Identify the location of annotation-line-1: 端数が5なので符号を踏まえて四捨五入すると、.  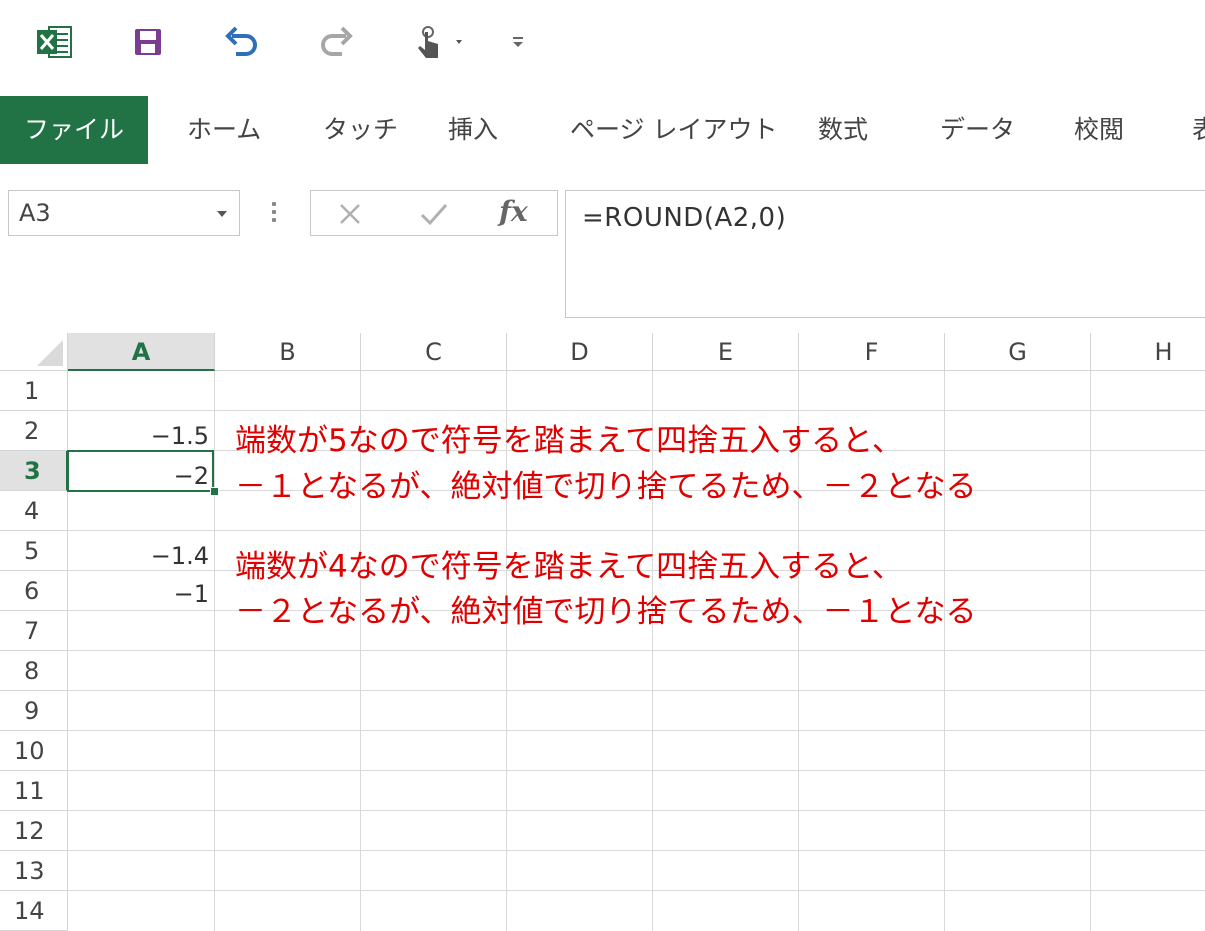
(569, 441).